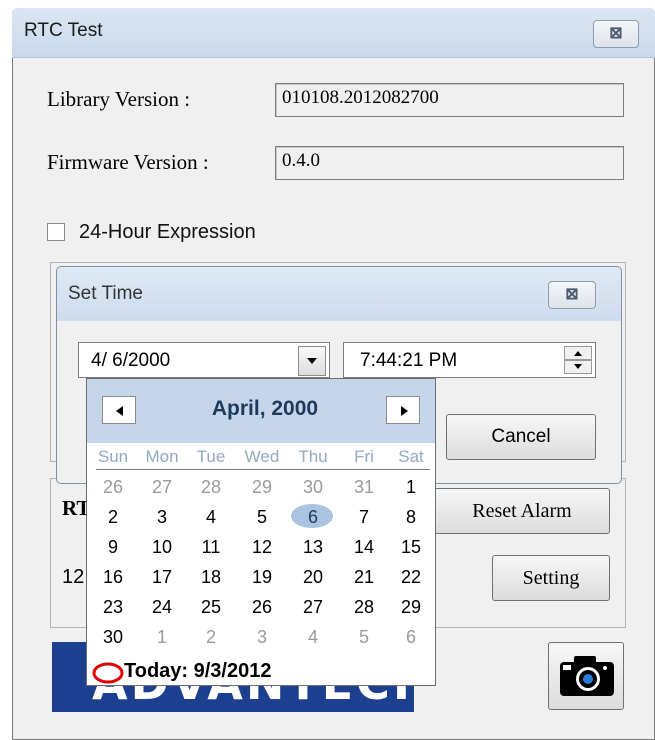 This screenshot has height=740, width=655. I want to click on today-marker-icon, so click(108, 673).